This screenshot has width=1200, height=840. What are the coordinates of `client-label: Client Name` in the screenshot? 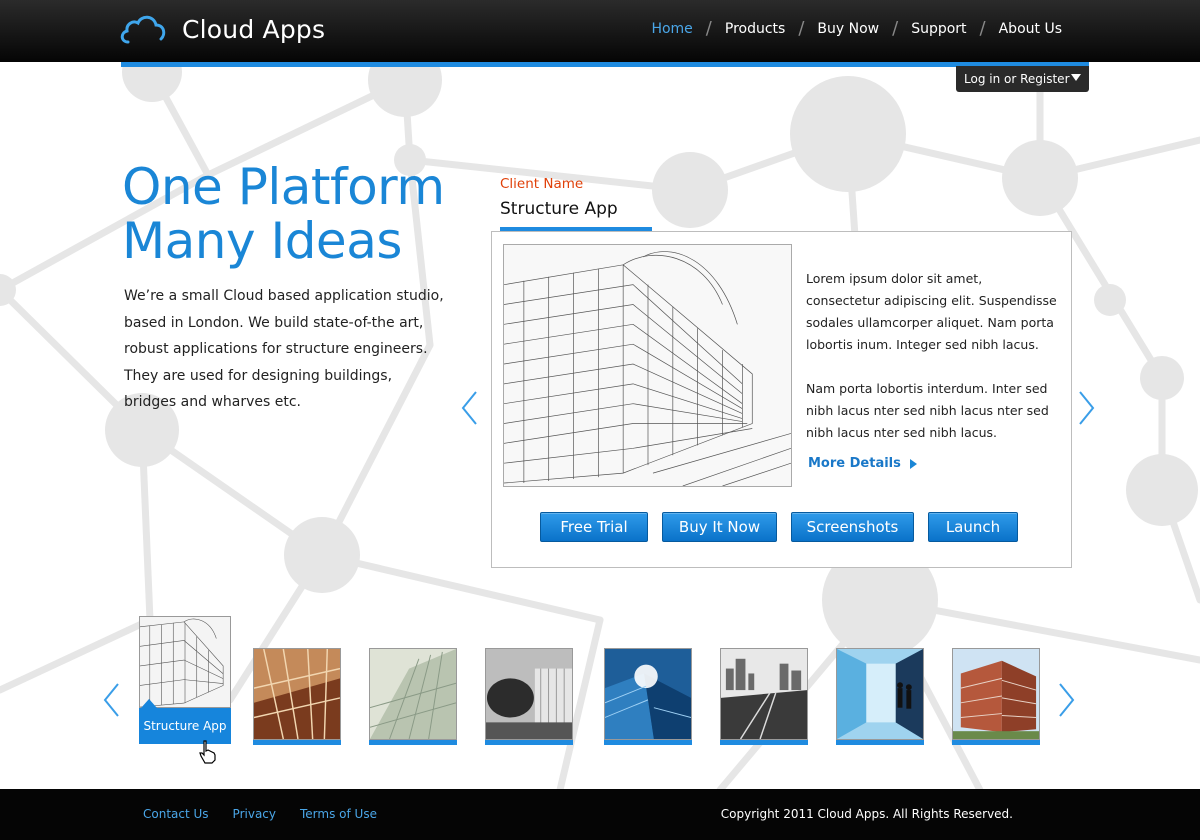 It's located at (542, 184).